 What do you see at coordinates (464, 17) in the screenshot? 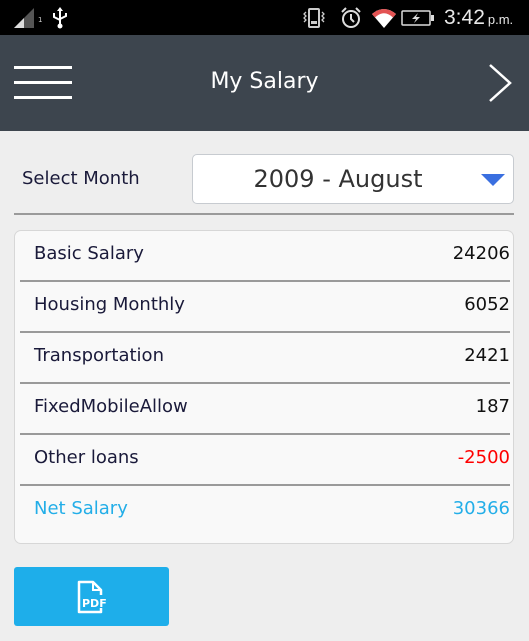
I see `clock-time: 3:42` at bounding box center [464, 17].